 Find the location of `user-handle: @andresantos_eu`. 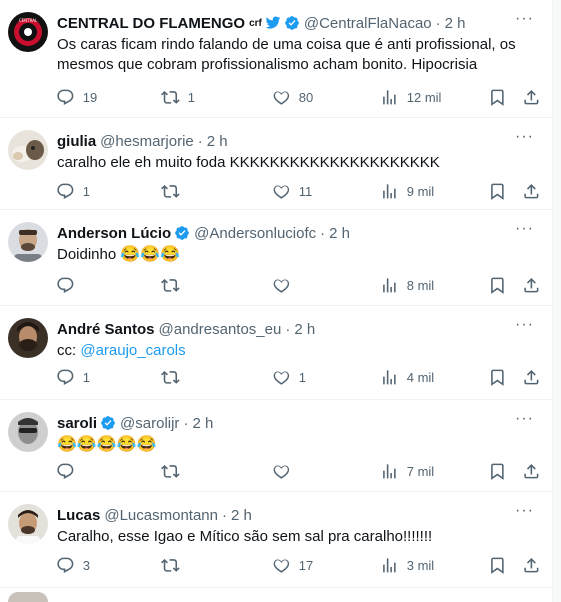

user-handle: @andresantos_eu is located at coordinates (220, 329).